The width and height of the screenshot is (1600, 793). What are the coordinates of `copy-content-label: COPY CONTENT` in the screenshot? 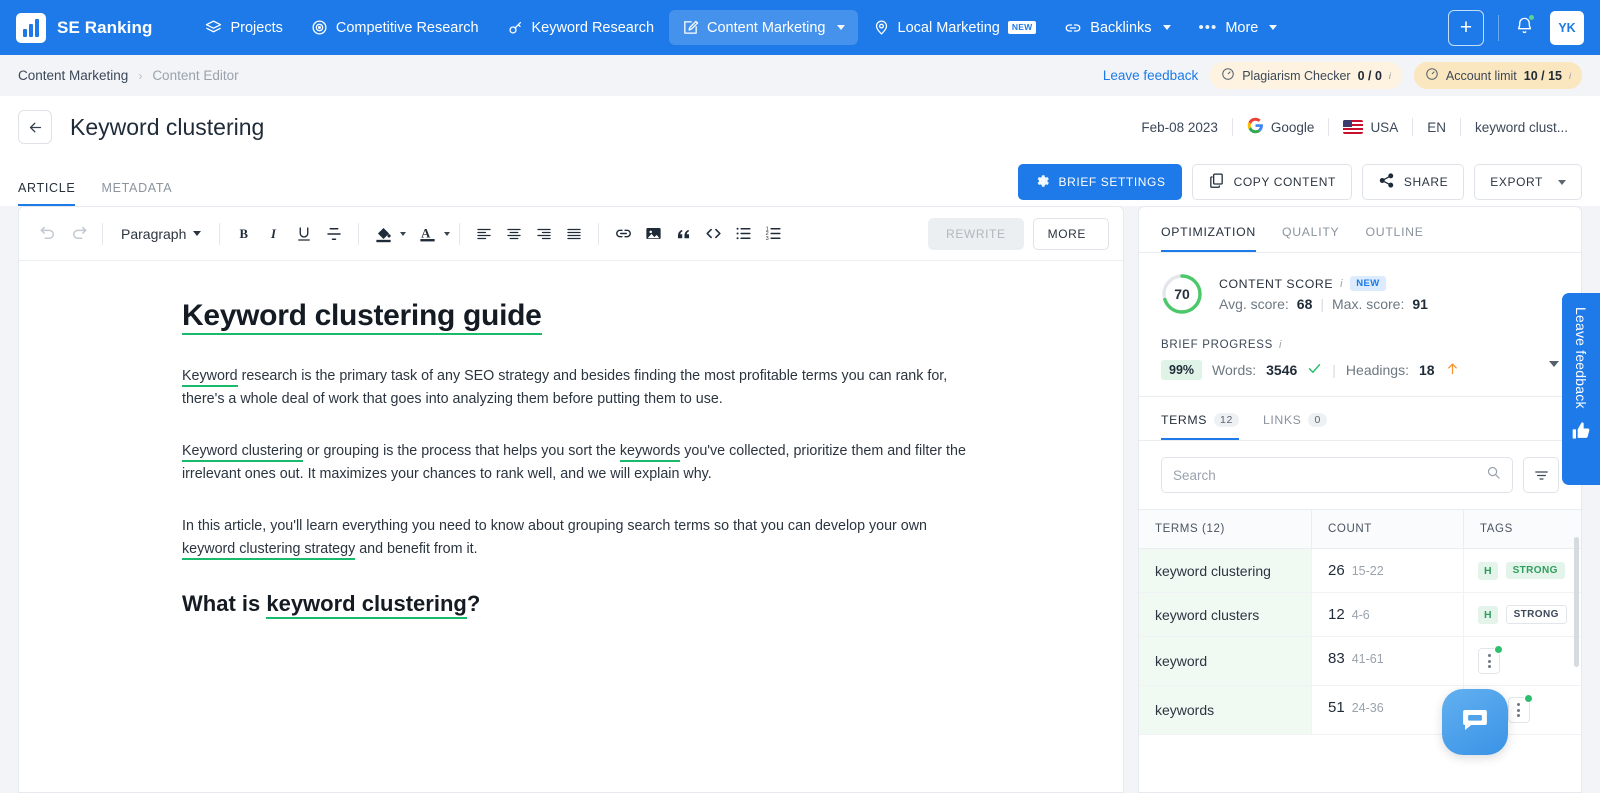 It's located at (1284, 182).